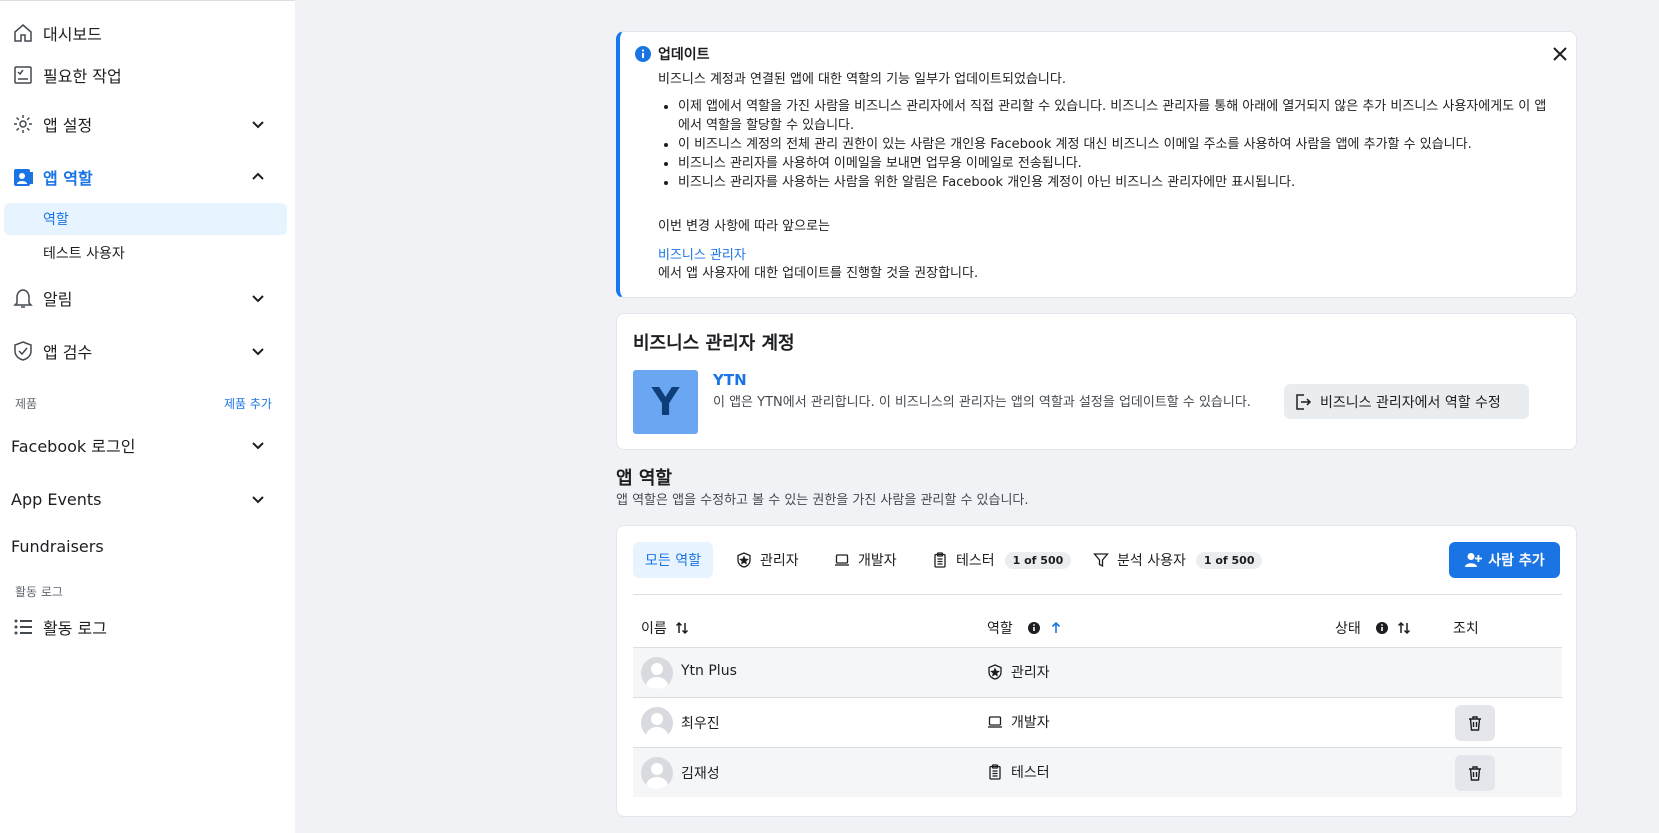 Image resolution: width=1659 pixels, height=833 pixels. Describe the element at coordinates (730, 380) in the screenshot. I see `business-name-link: YTN` at that location.